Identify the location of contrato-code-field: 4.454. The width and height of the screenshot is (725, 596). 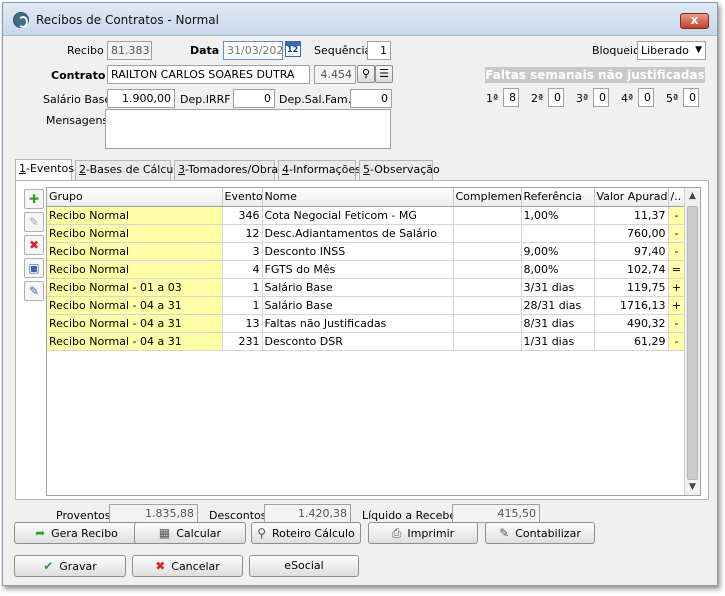
(335, 74).